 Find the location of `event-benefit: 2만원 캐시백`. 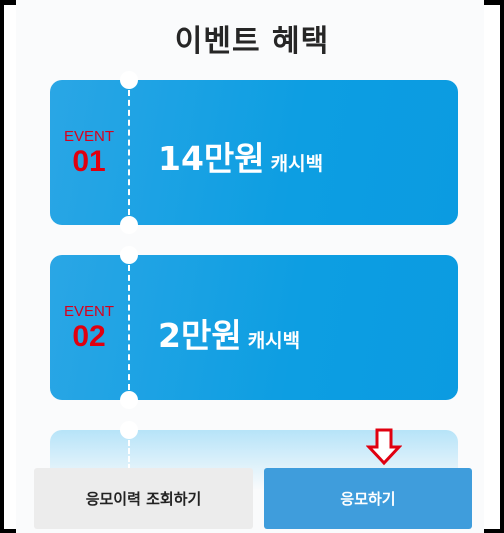

event-benefit: 2만원 캐시백 is located at coordinates (229, 333).